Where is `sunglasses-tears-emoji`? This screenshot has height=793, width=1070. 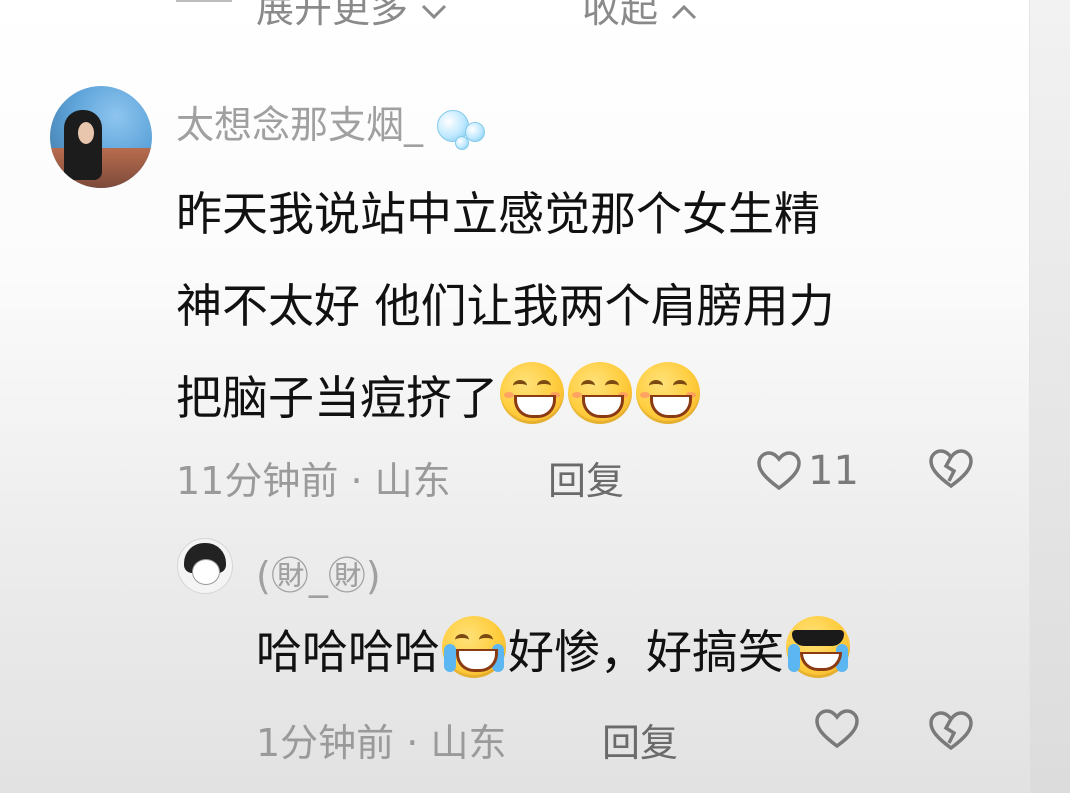
sunglasses-tears-emoji is located at coordinates (818, 647).